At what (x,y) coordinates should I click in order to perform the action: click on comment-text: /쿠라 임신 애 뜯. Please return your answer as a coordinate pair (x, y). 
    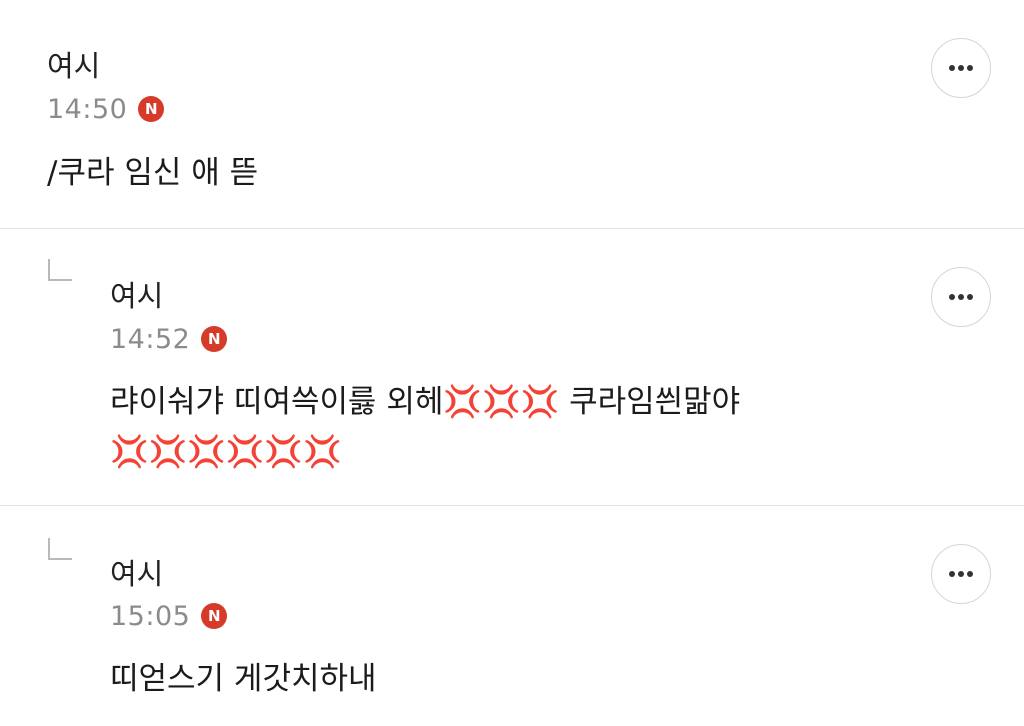
    Looking at the image, I should click on (153, 173).